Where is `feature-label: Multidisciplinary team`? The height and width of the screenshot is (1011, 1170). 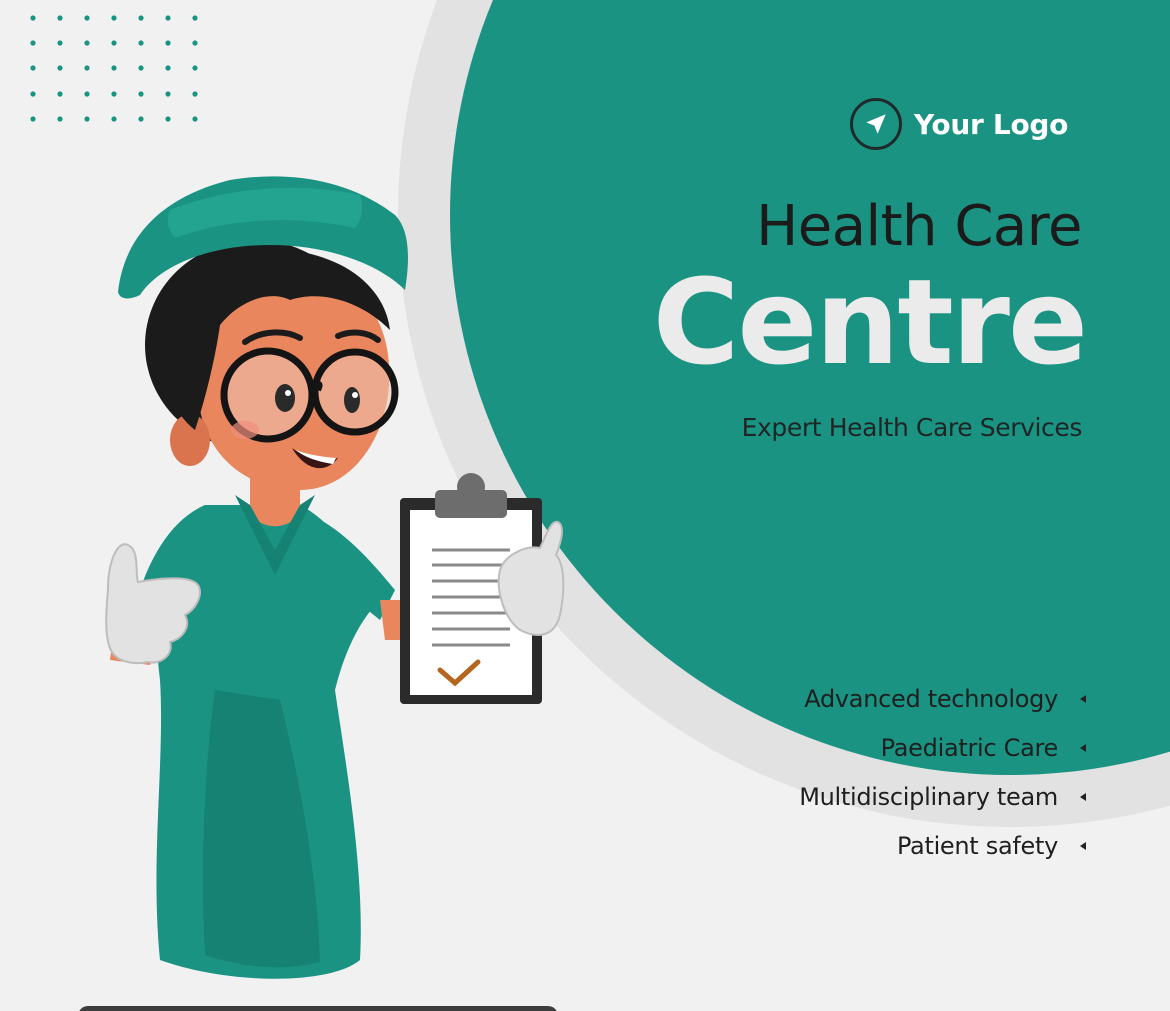
feature-label: Multidisciplinary team is located at coordinates (928, 796).